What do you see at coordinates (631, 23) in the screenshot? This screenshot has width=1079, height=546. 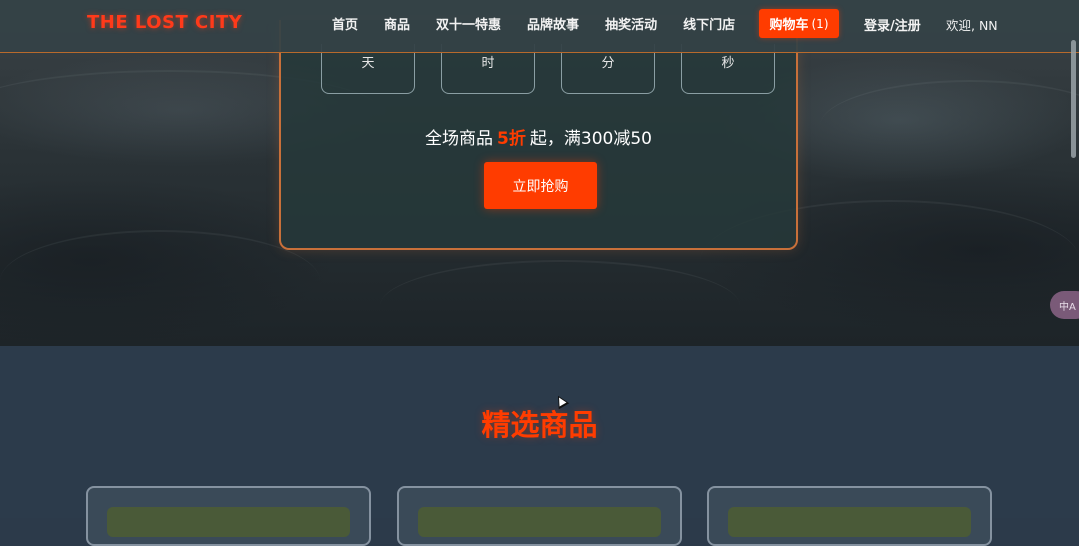 I see `nav-link-lottery: 抽奖活动` at bounding box center [631, 23].